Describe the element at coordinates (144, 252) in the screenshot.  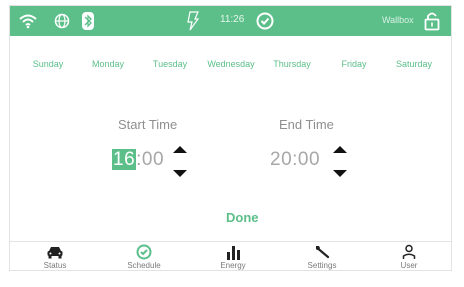
I see `clock-check-icon` at that location.